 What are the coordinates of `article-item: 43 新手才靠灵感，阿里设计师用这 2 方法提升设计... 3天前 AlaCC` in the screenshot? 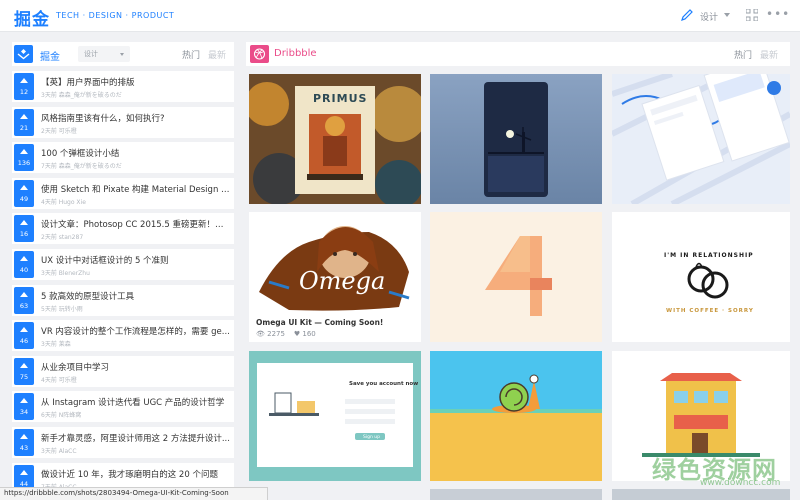 It's located at (123, 442).